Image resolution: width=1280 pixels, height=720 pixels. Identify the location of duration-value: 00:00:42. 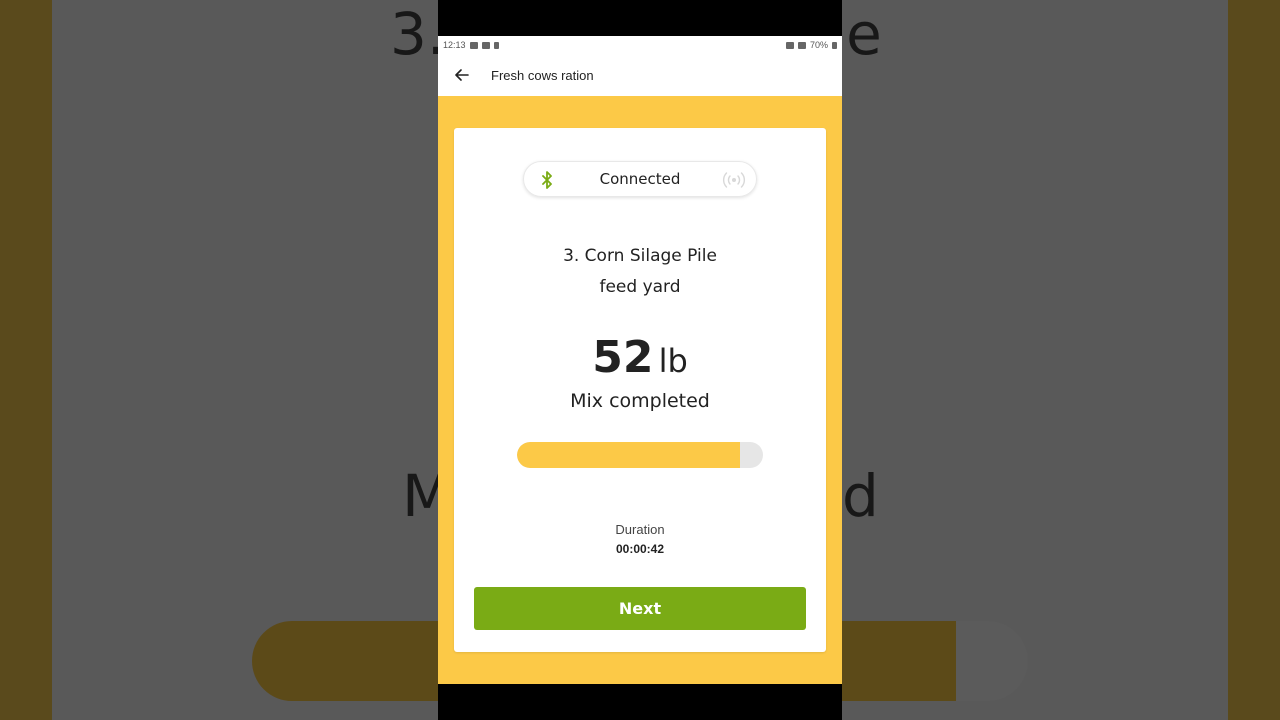
(640, 549).